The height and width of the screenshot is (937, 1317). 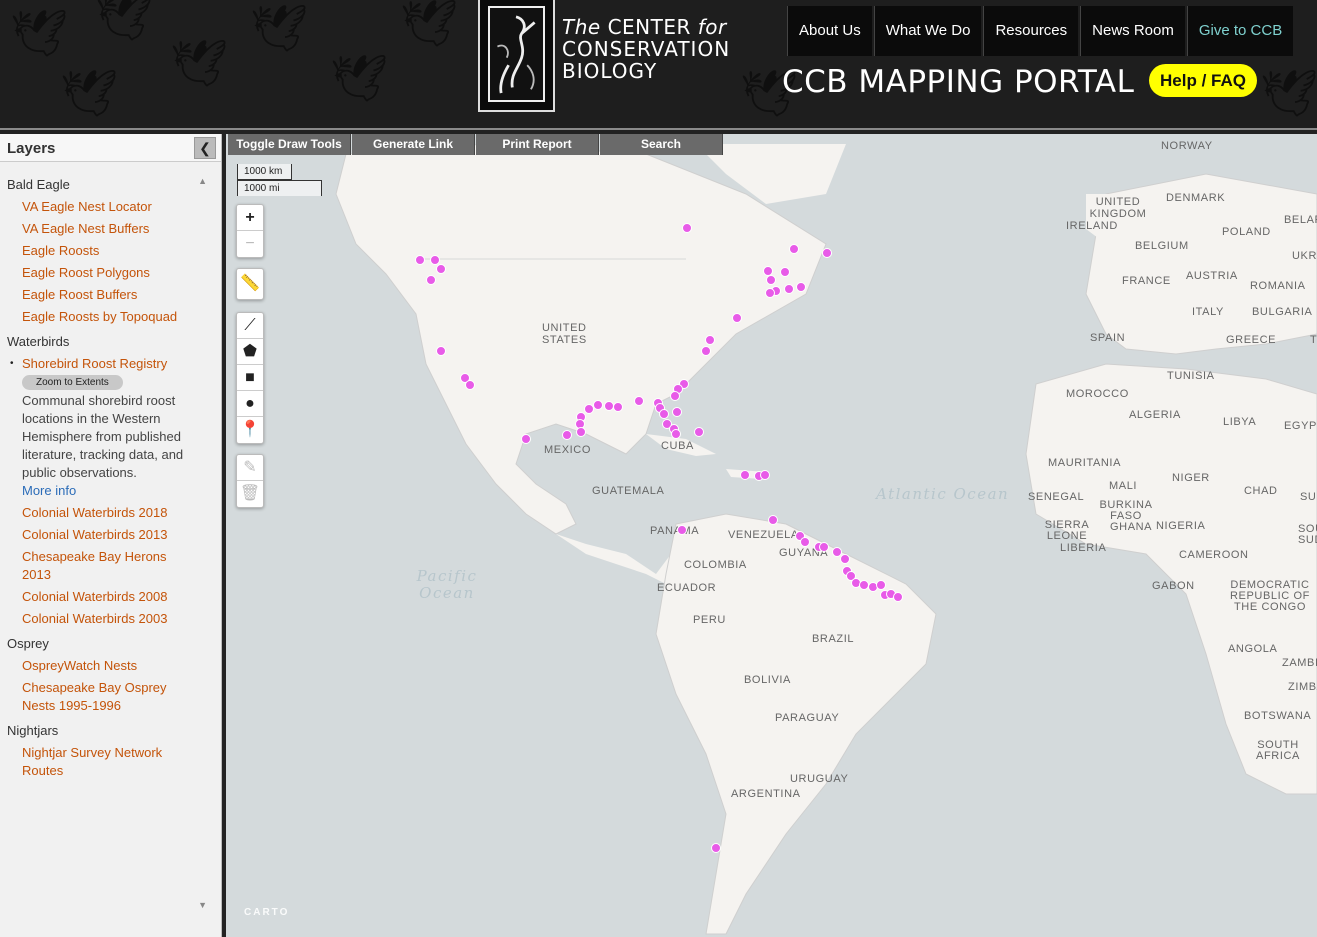 What do you see at coordinates (105, 229) in the screenshot?
I see `layer-va-eagle-nest-buffers: VA Eagle Nest Buffers` at bounding box center [105, 229].